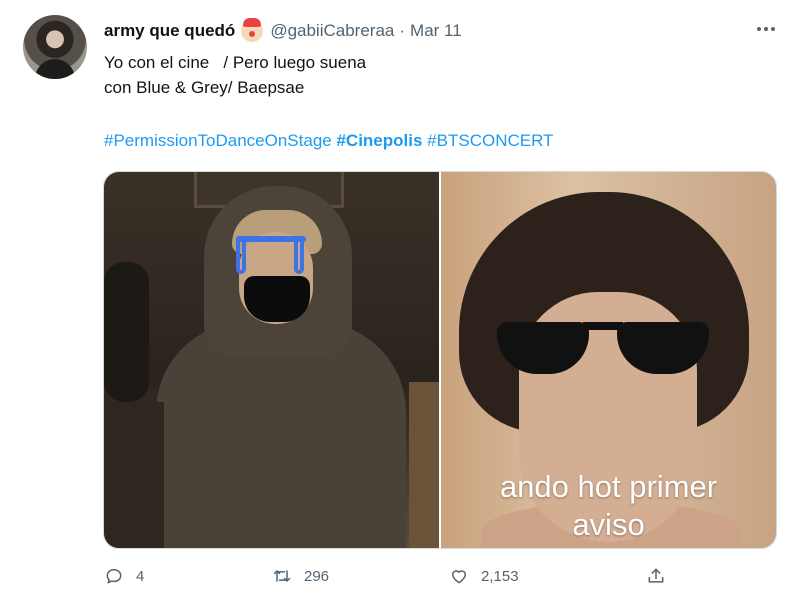  Describe the element at coordinates (204, 87) in the screenshot. I see `tweet-text-line-2: con Blue & Grey/ Baepsae` at that location.